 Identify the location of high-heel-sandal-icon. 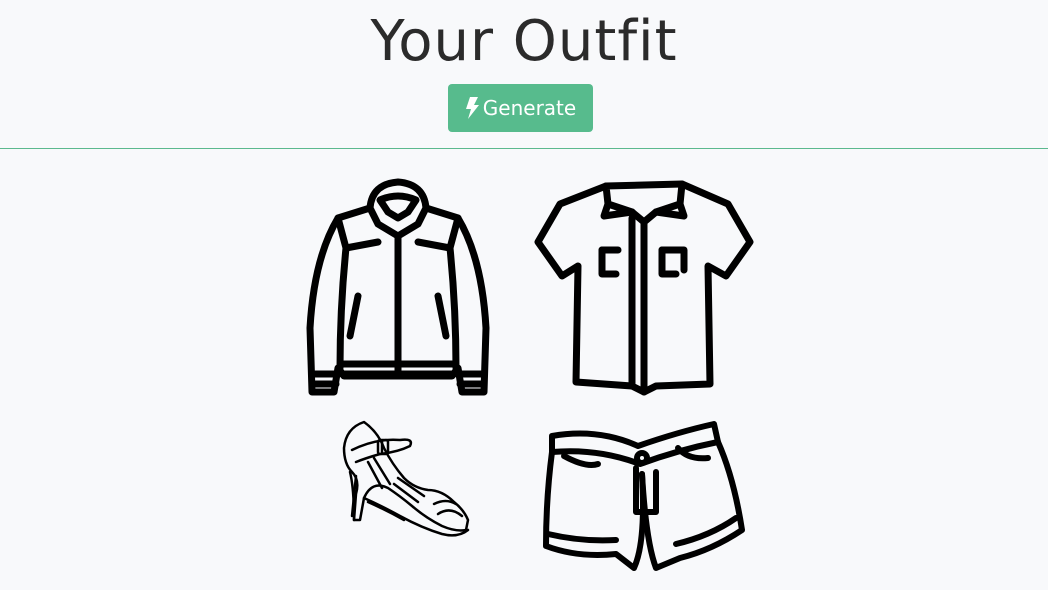
(405, 479).